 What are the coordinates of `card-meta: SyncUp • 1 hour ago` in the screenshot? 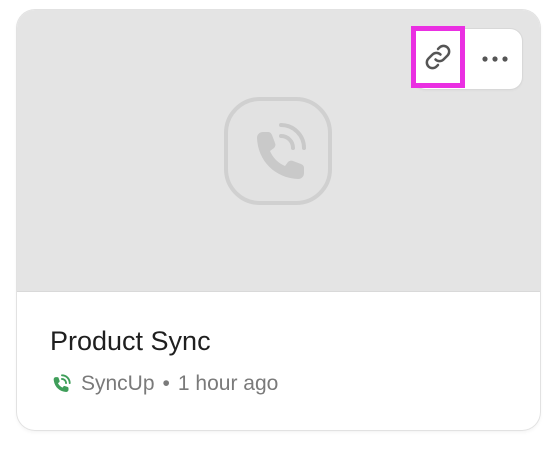 It's located at (164, 384).